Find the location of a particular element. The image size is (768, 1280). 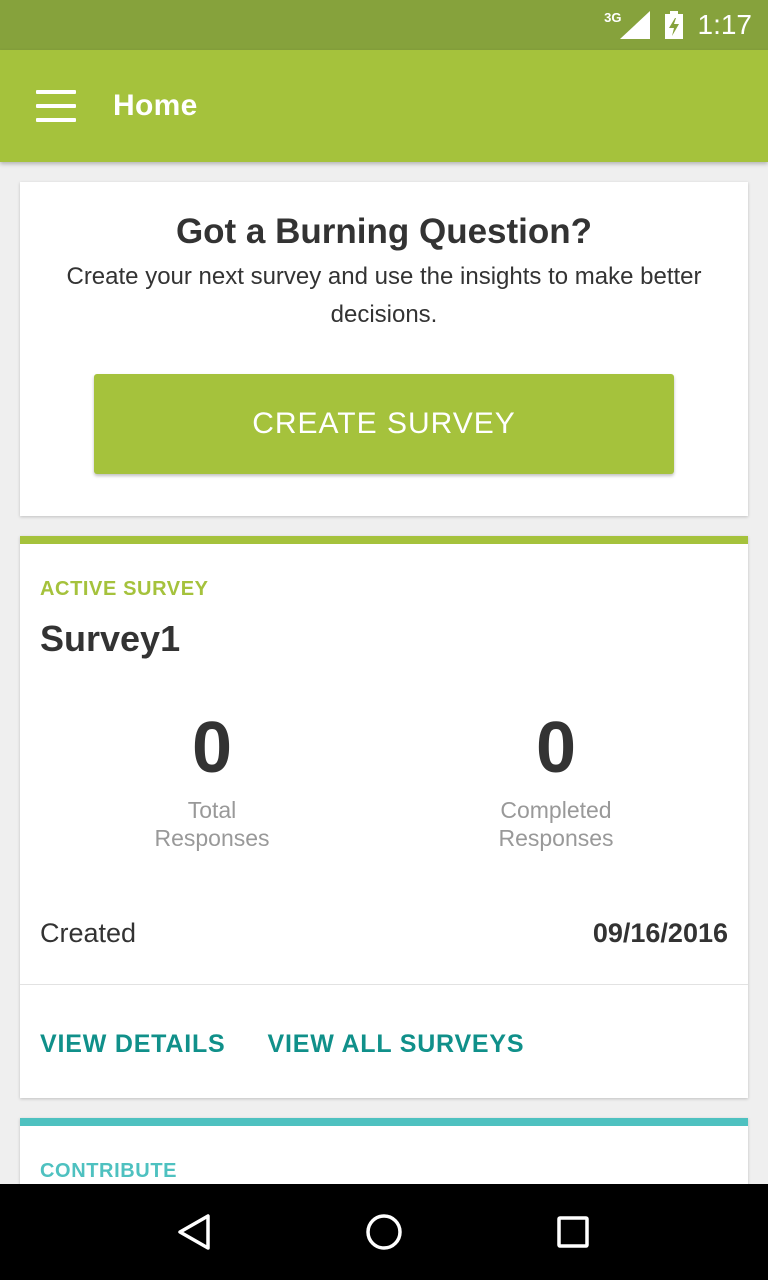

completed-responses-stat: 0 Completed Responses is located at coordinates (556, 781).